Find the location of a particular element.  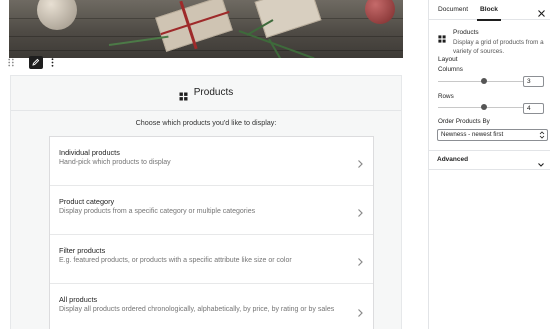

sidebar-tabs: Document Block is located at coordinates (489, 10).